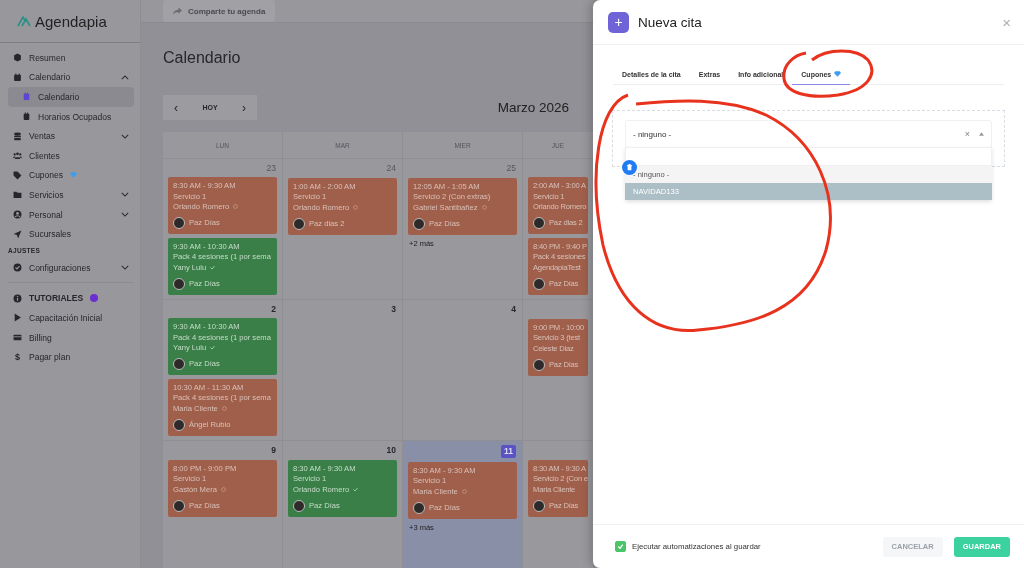 This screenshot has height=568, width=1024. Describe the element at coordinates (71, 175) in the screenshot. I see `nav-item: Cupones` at that location.